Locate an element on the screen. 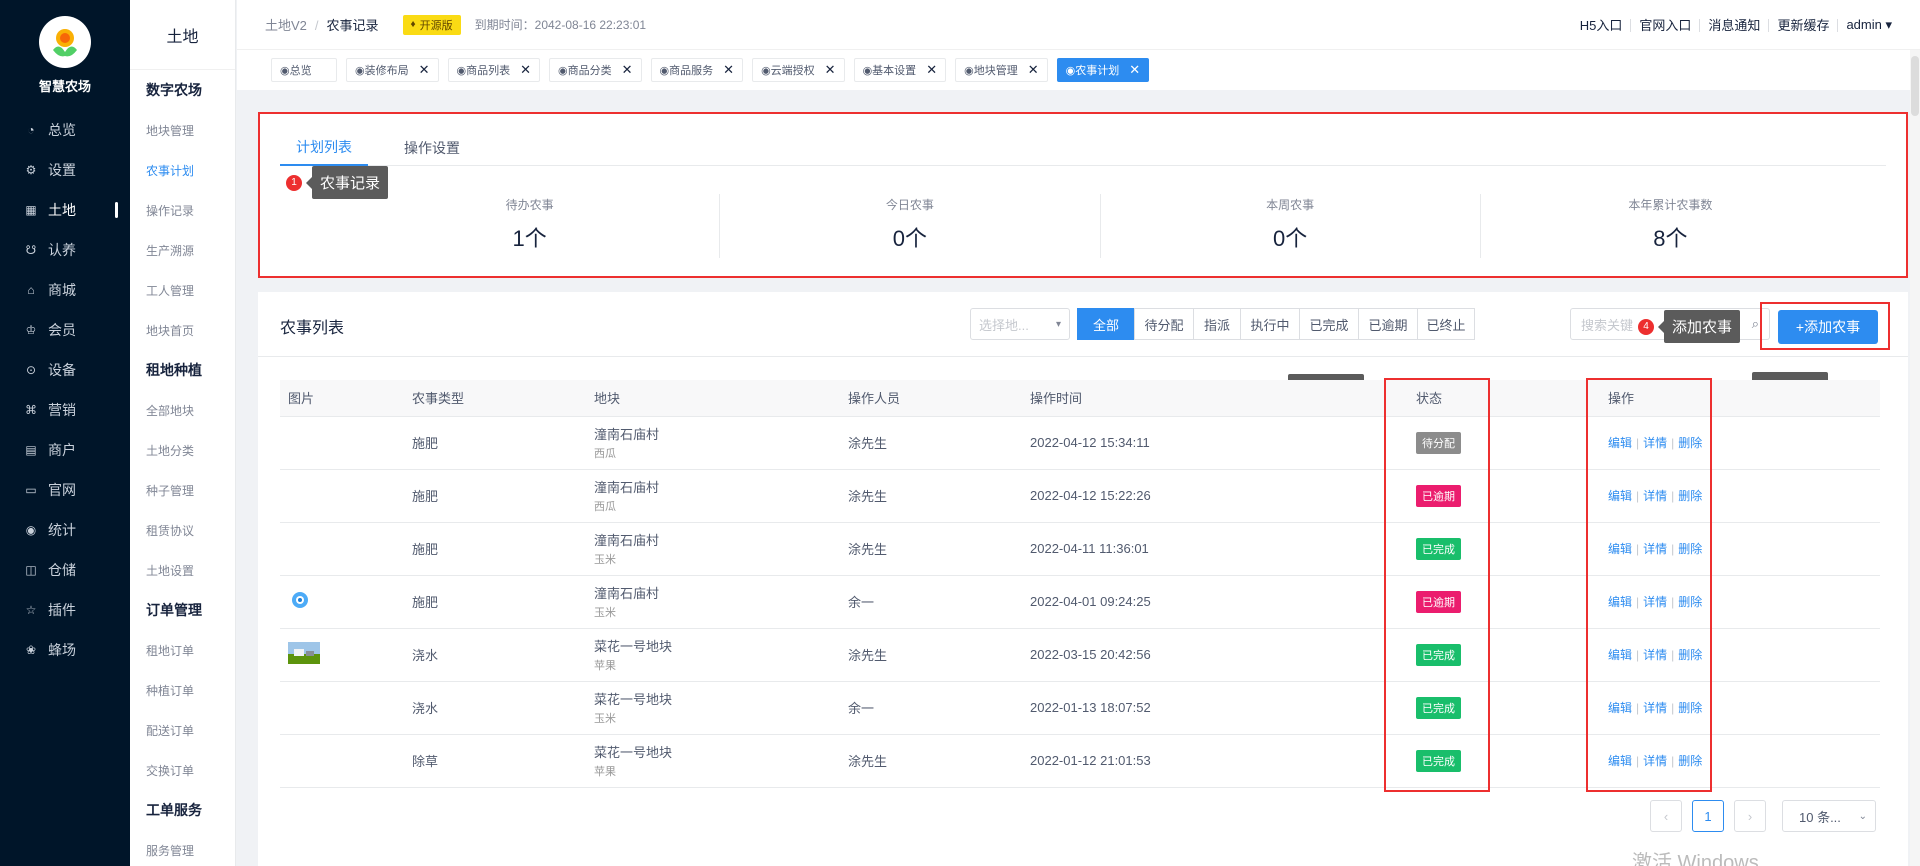 The height and width of the screenshot is (866, 1920). page-tab: ◉农事计划 ✕ is located at coordinates (1103, 70).